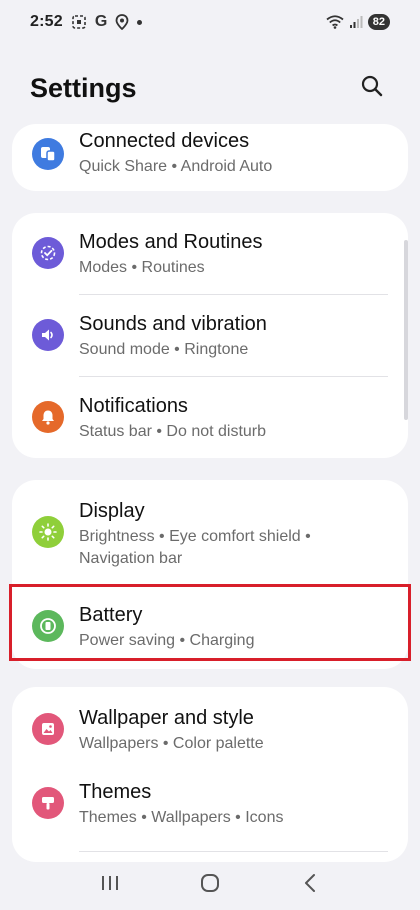 Image resolution: width=420 pixels, height=910 pixels. I want to click on settings-item-label: Sounds and vibration, so click(173, 324).